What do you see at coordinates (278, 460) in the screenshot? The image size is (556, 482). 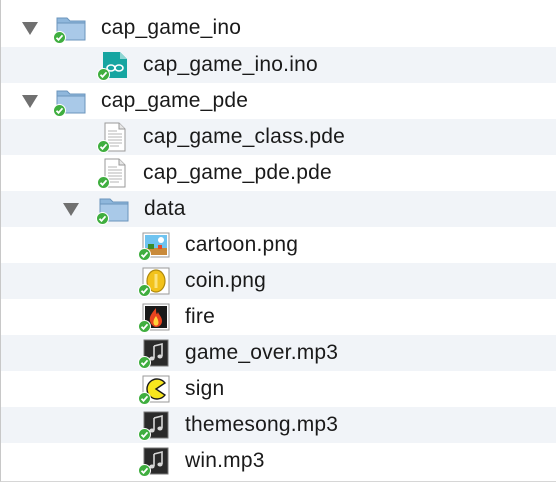 I see `tree-row-win-mp3: win.mp3` at bounding box center [278, 460].